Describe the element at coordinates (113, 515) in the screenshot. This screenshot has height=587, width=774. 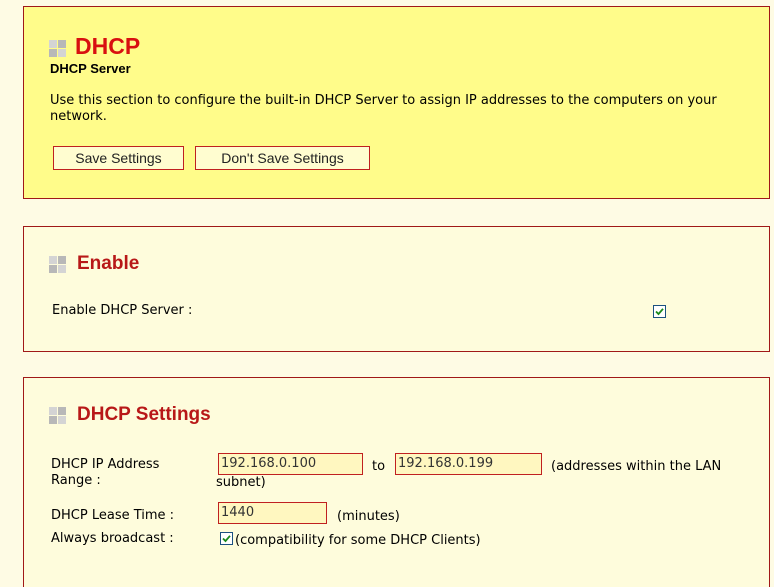
I see `lease-time-label: DHCP Lease Time :` at that location.